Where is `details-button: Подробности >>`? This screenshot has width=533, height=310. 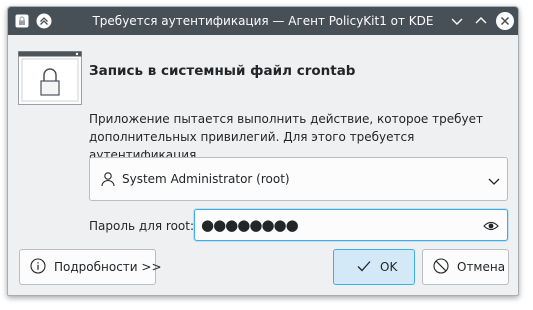
details-button: Подробности >> is located at coordinates (90, 267).